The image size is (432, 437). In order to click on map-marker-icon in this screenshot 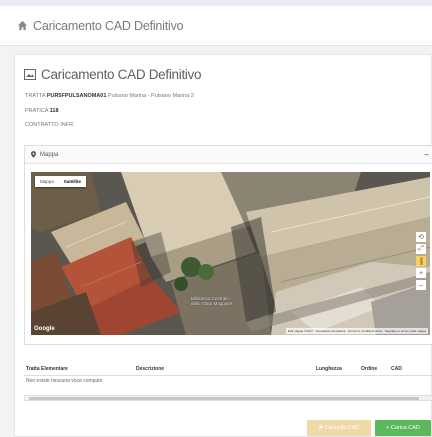, I will do `click(33, 154)`.